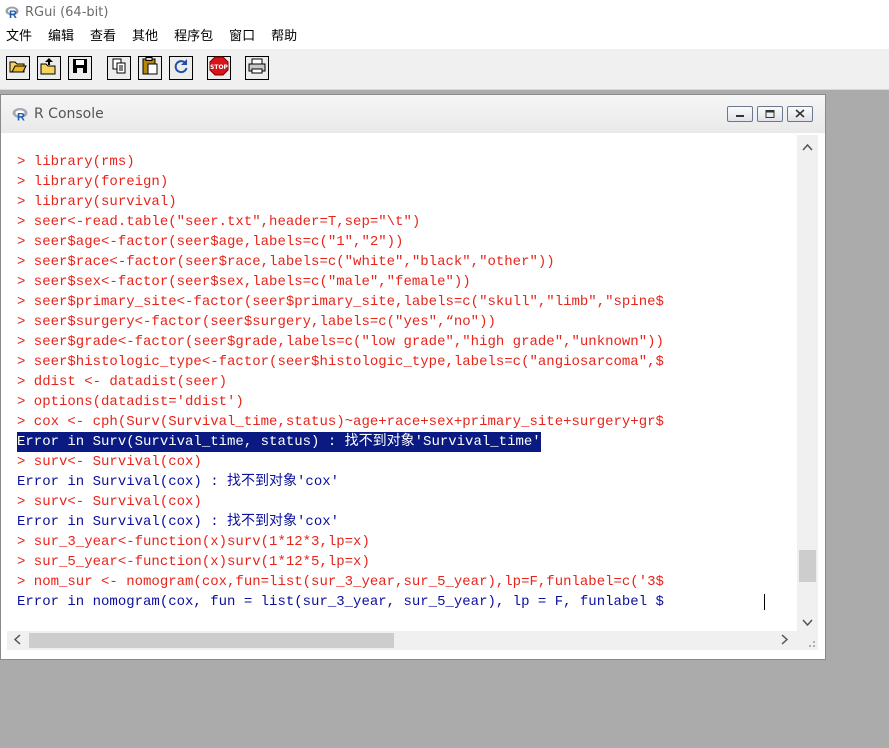 This screenshot has width=889, height=748. What do you see at coordinates (193, 36) in the screenshot?
I see `menu-packages: 程序包` at bounding box center [193, 36].